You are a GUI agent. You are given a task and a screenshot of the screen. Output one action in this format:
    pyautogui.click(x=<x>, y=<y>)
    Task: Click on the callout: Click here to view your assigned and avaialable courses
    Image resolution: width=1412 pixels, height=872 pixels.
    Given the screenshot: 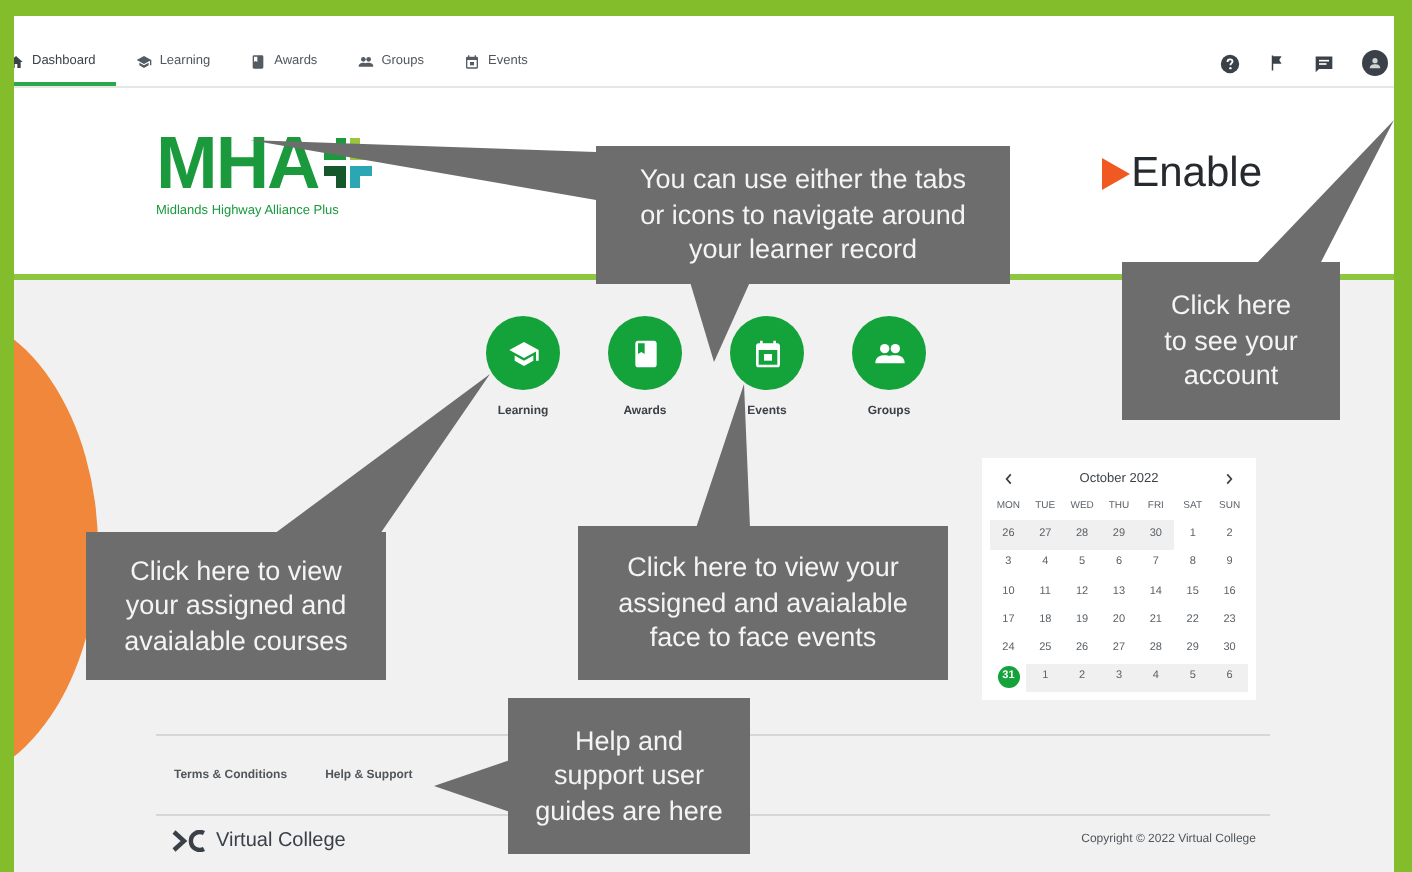 What is the action you would take?
    pyautogui.click(x=236, y=606)
    